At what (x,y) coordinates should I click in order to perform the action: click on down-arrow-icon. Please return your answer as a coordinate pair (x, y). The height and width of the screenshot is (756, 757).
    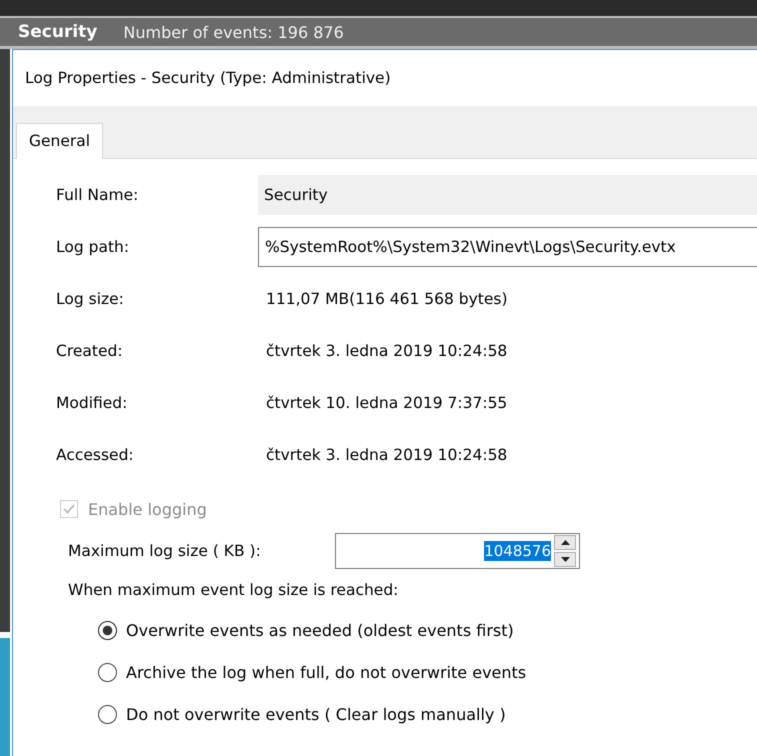
    Looking at the image, I should click on (565, 559).